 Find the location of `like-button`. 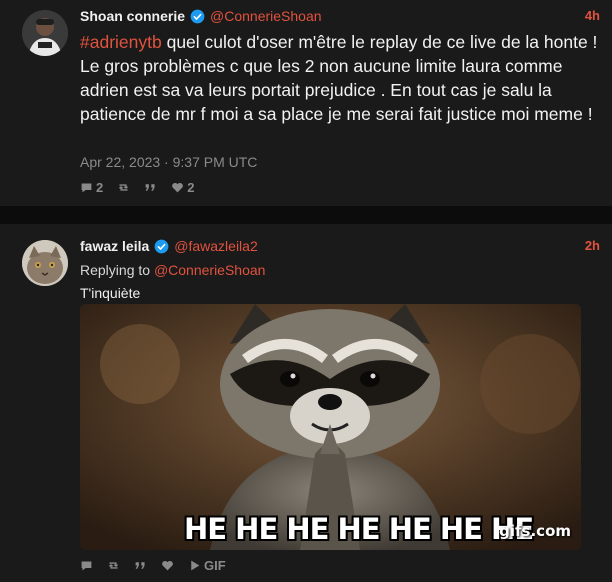

like-button is located at coordinates (167, 565).